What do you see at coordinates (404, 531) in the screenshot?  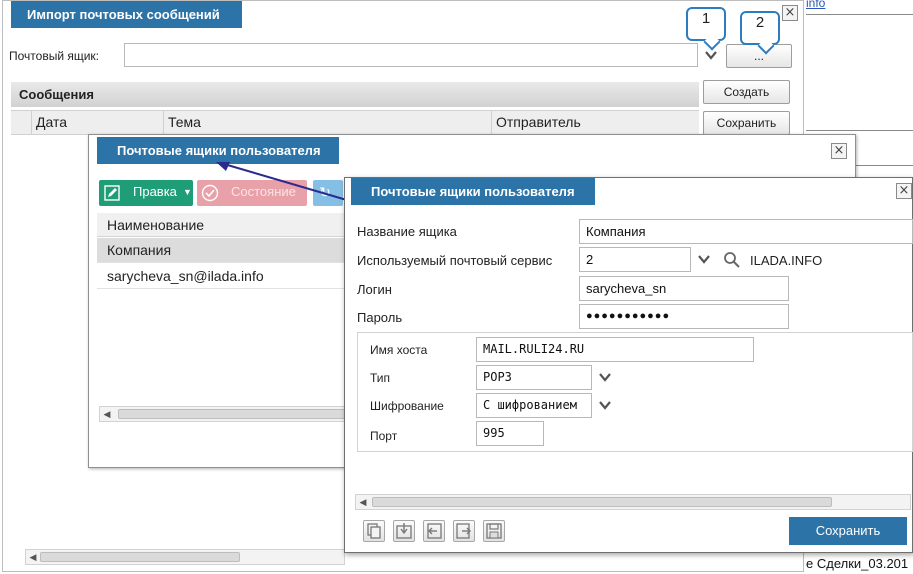 I see `import-icon` at bounding box center [404, 531].